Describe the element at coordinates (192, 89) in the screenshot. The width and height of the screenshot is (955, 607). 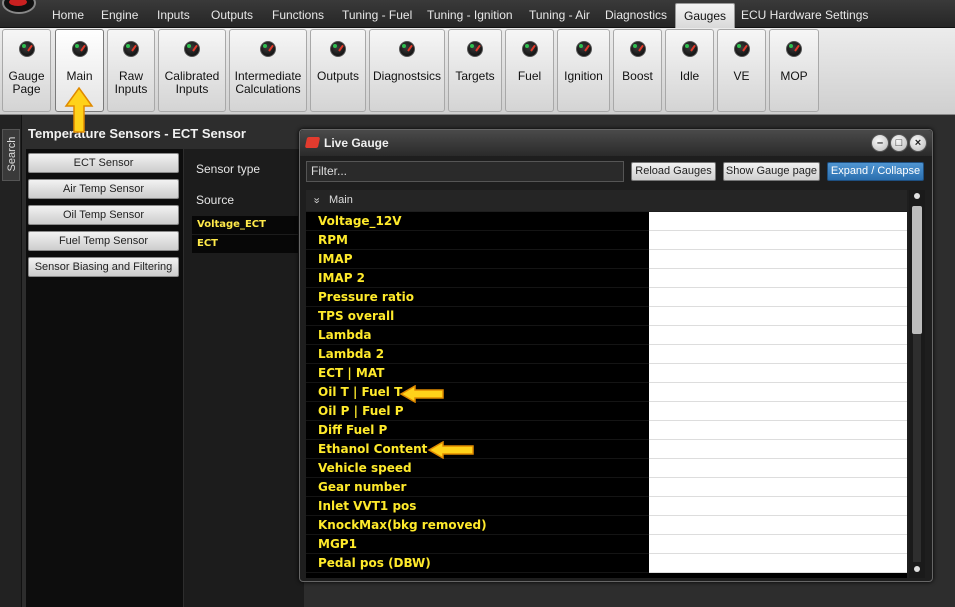
I see `ribbon-label: Inputs` at that location.